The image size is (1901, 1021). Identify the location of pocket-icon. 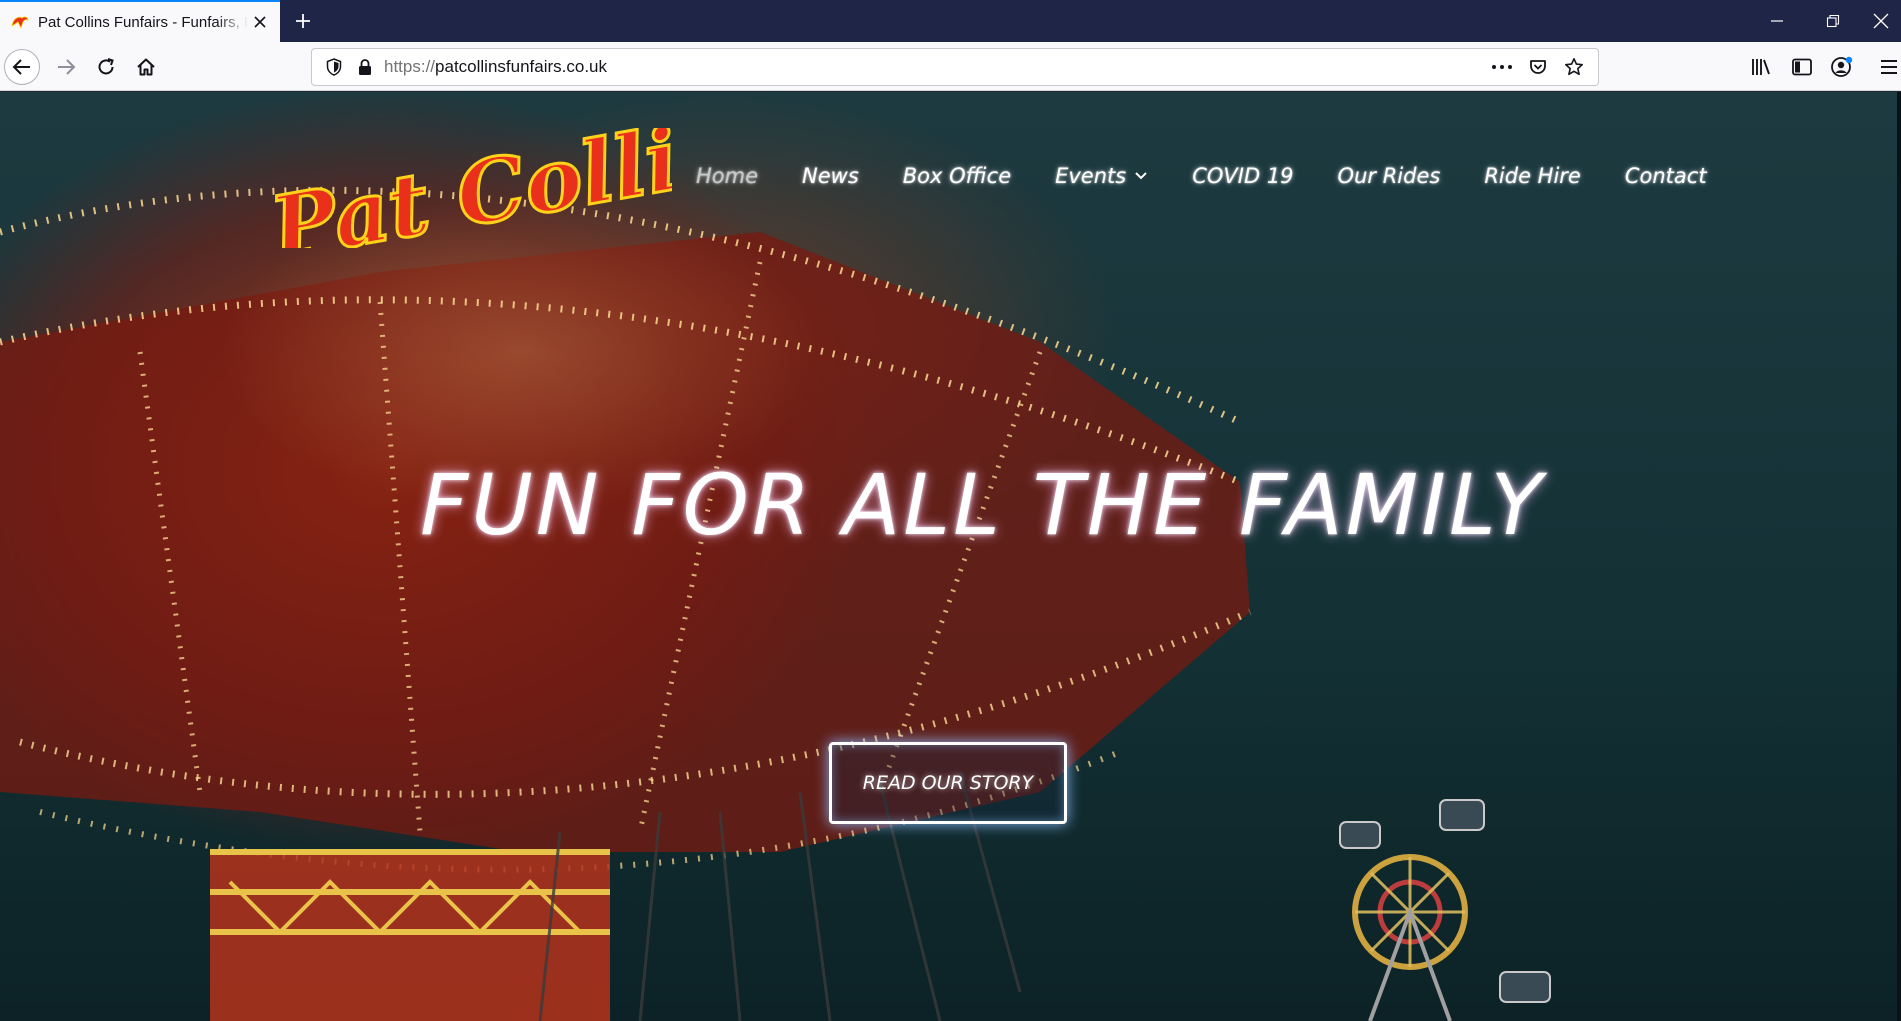
(1538, 67).